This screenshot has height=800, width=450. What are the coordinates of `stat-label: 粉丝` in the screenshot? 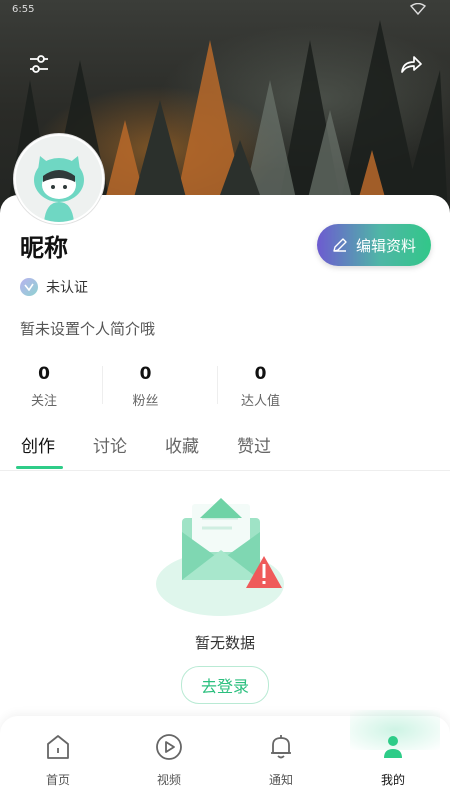 It's located at (145, 401).